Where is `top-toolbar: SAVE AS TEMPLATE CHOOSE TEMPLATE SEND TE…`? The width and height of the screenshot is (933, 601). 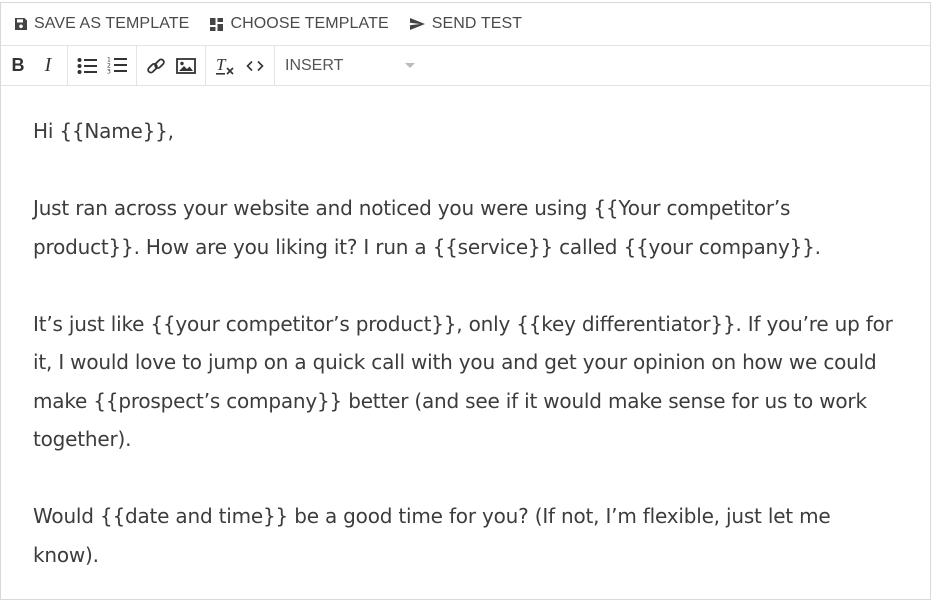
top-toolbar: SAVE AS TEMPLATE CHOOSE TEMPLATE SEND TE… is located at coordinates (465, 24).